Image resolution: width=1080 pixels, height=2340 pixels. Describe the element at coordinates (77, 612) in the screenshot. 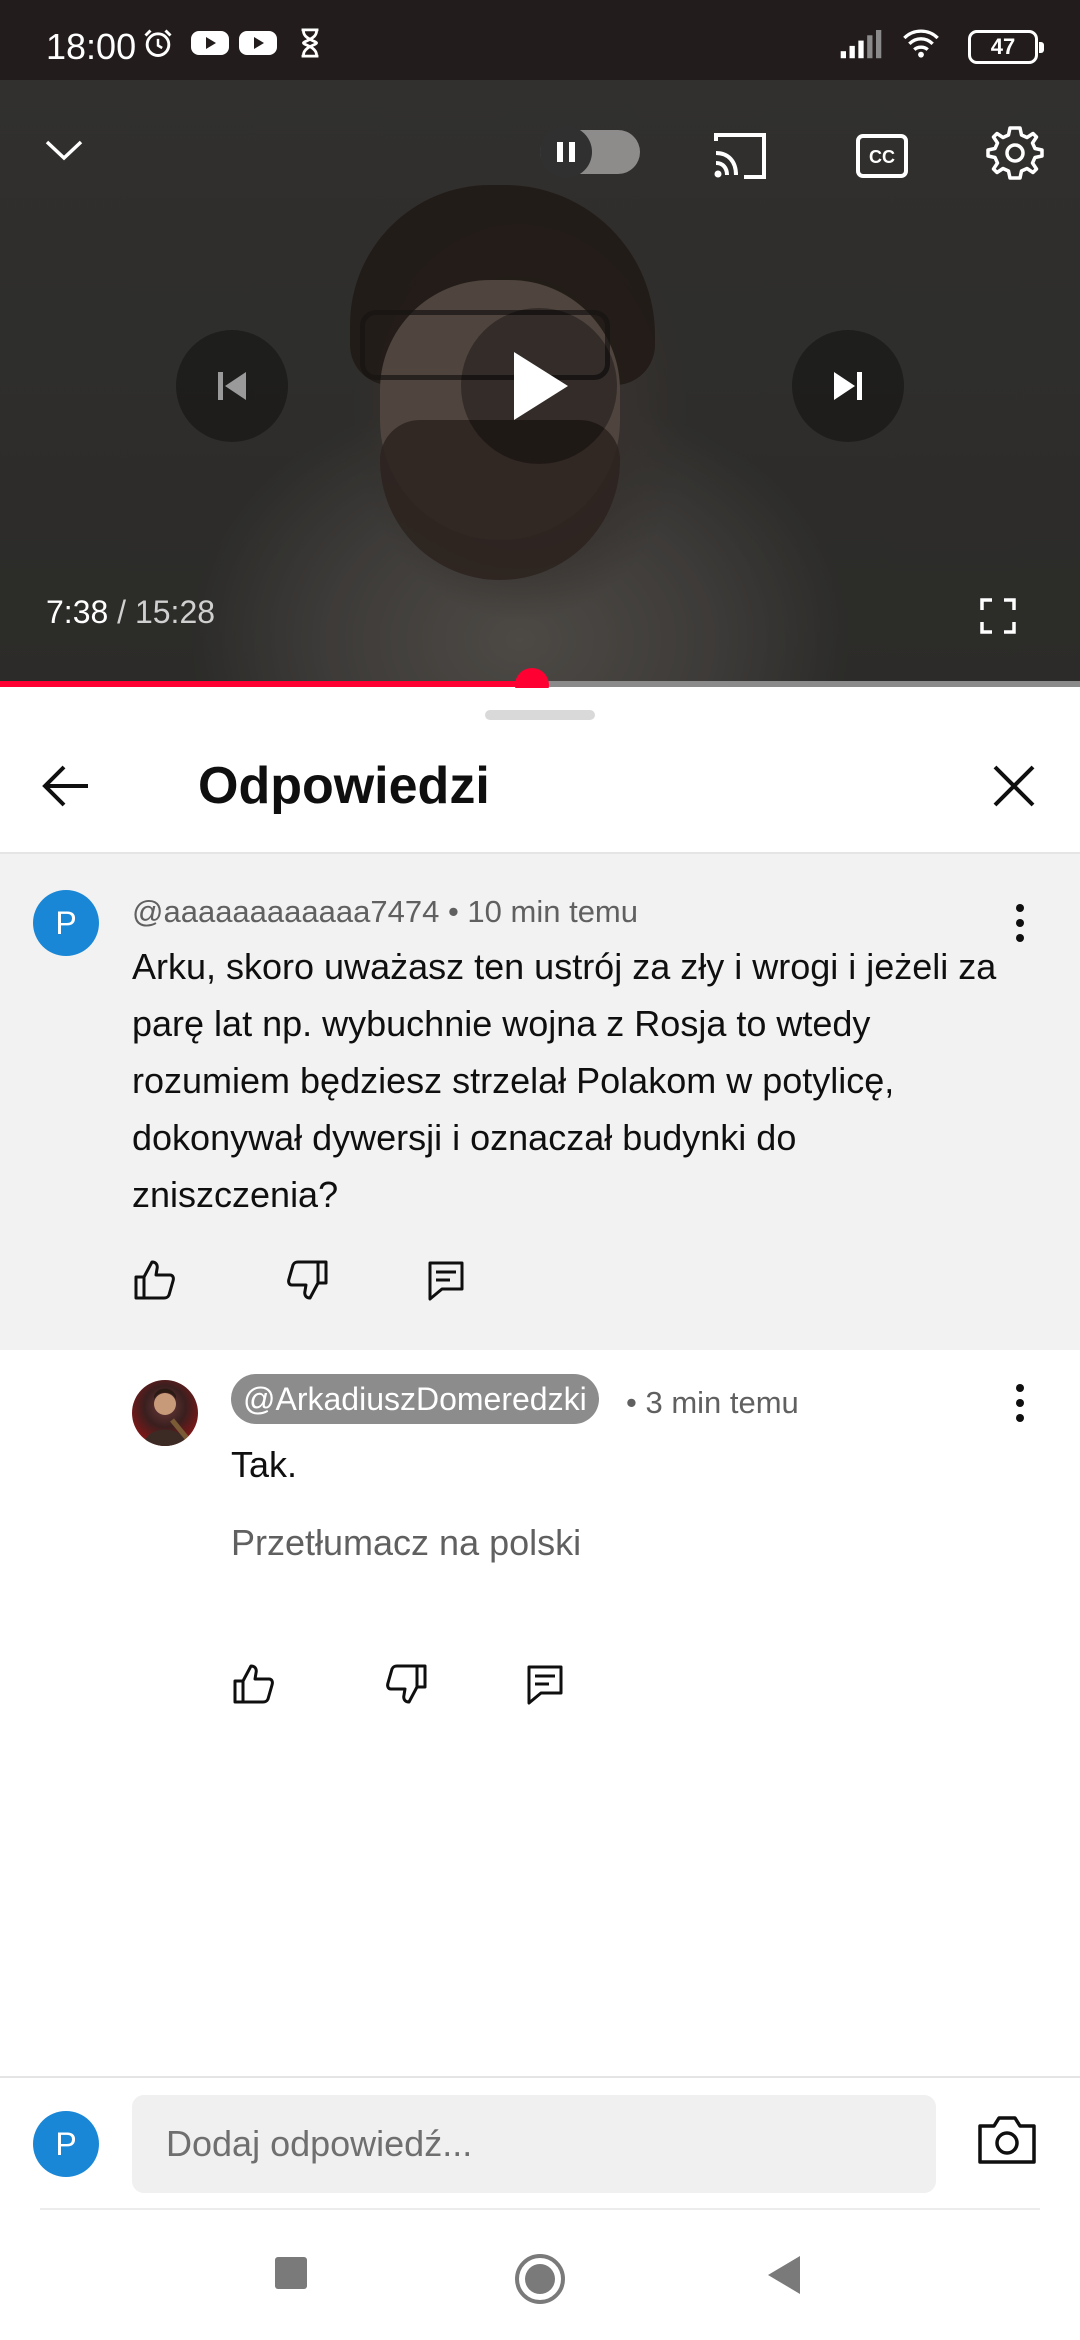

I see `current-time: 7:38` at that location.